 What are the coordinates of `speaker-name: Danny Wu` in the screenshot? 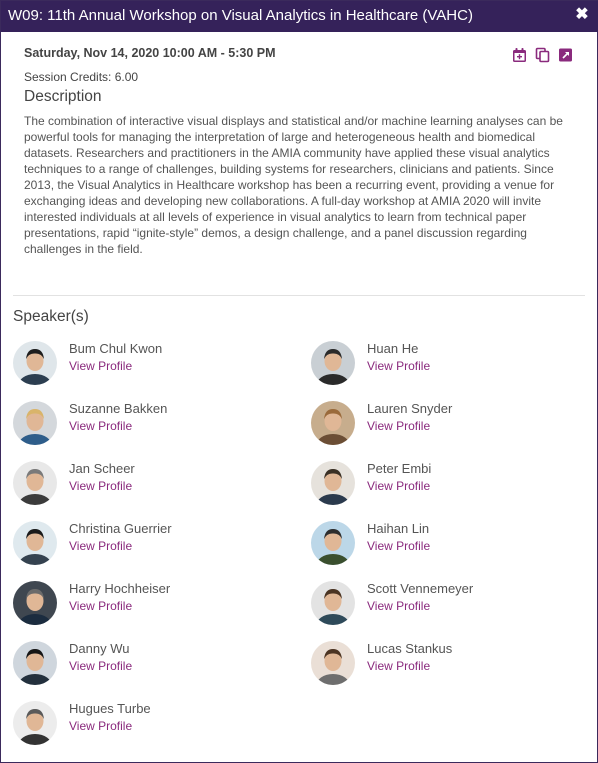 It's located at (99, 648).